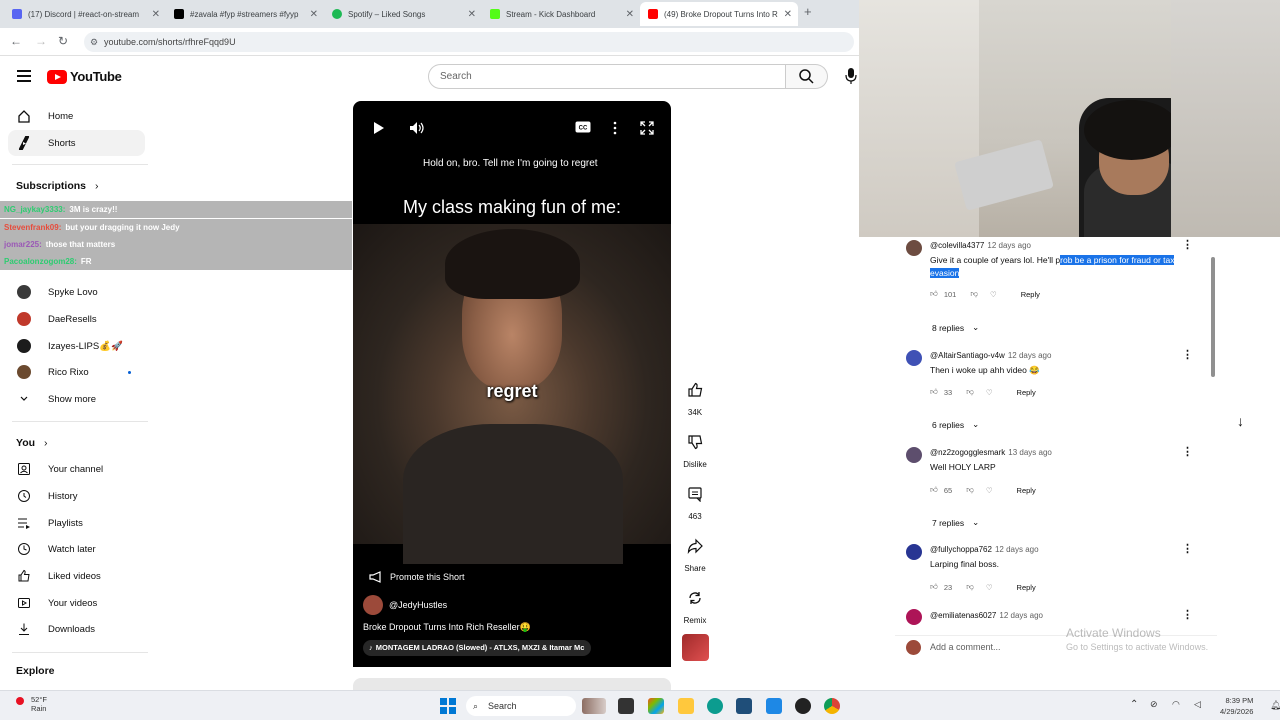 The width and height of the screenshot is (1280, 720). Describe the element at coordinates (379, 129) in the screenshot. I see `play-icon` at that location.